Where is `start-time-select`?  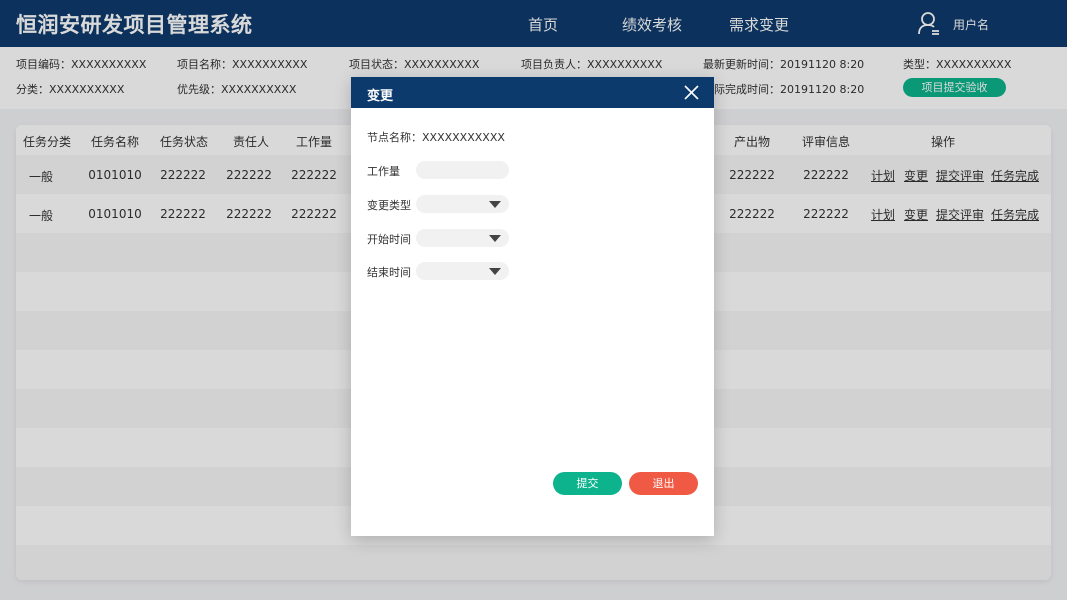
start-time-select is located at coordinates (462, 238).